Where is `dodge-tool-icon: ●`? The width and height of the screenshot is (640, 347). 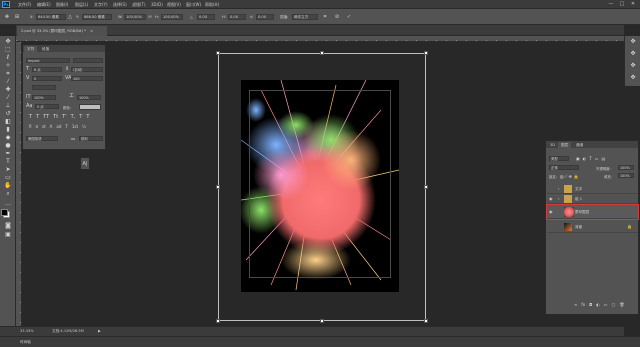 dodge-tool-icon: ● is located at coordinates (8, 145).